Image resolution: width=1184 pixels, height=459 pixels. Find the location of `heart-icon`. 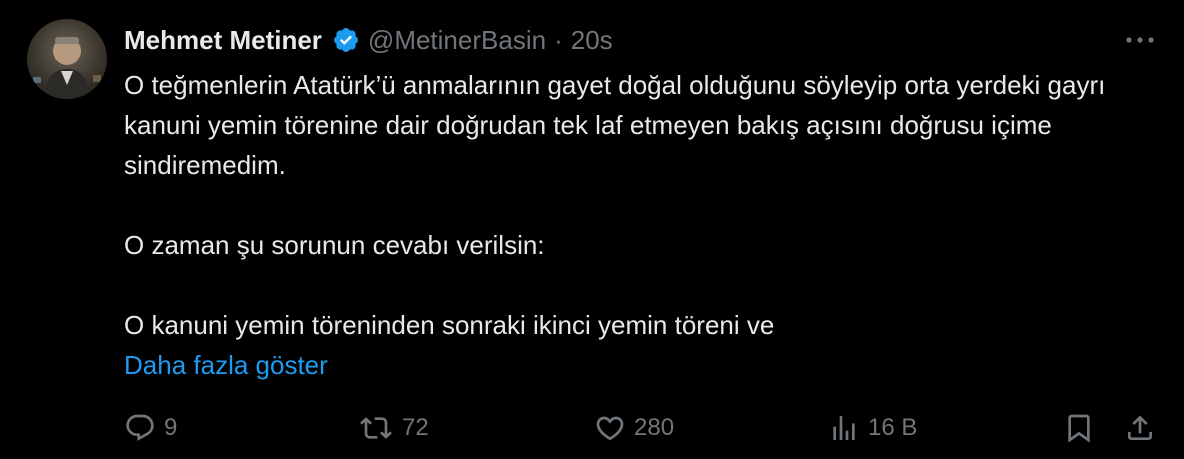

heart-icon is located at coordinates (610, 428).